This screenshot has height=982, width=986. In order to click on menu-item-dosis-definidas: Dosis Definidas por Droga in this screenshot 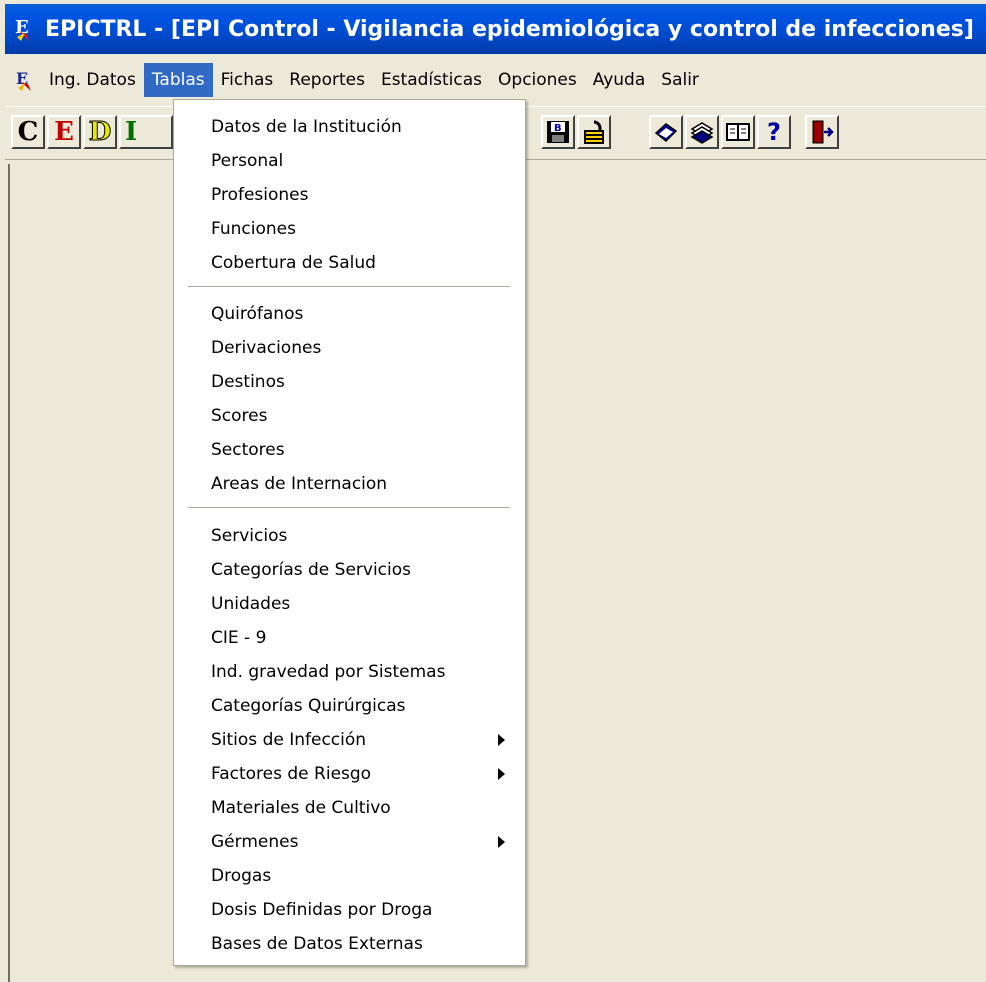, I will do `click(349, 910)`.